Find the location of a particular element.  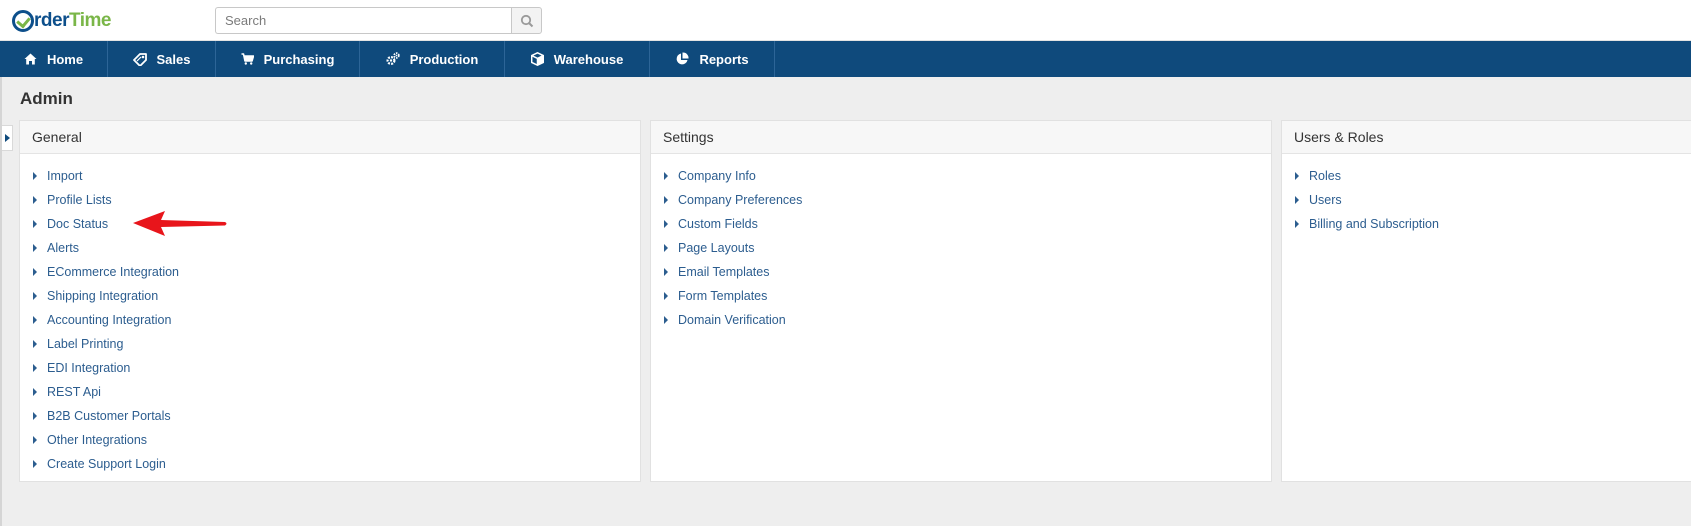

link-billing-and-subscription: Billing and Subscription is located at coordinates (1486, 224).